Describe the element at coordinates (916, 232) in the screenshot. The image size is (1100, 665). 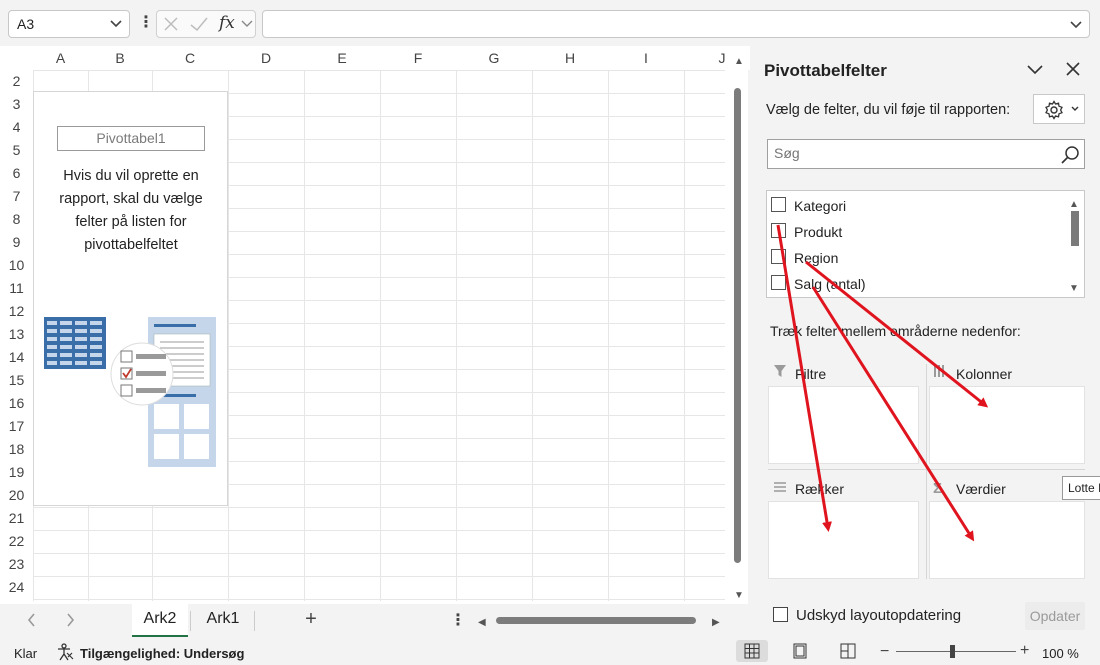
I see `field-item-produkt: Produkt` at that location.